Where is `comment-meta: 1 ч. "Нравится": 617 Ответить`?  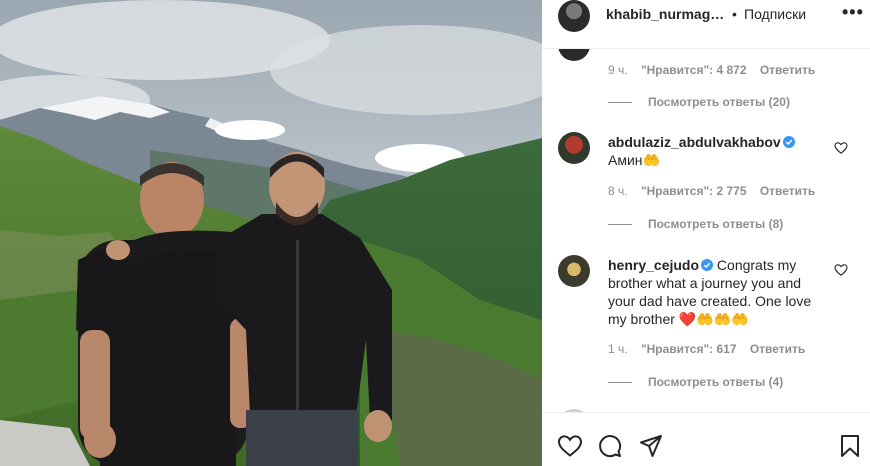 comment-meta: 1 ч. "Нравится": 617 Ответить is located at coordinates (711, 349).